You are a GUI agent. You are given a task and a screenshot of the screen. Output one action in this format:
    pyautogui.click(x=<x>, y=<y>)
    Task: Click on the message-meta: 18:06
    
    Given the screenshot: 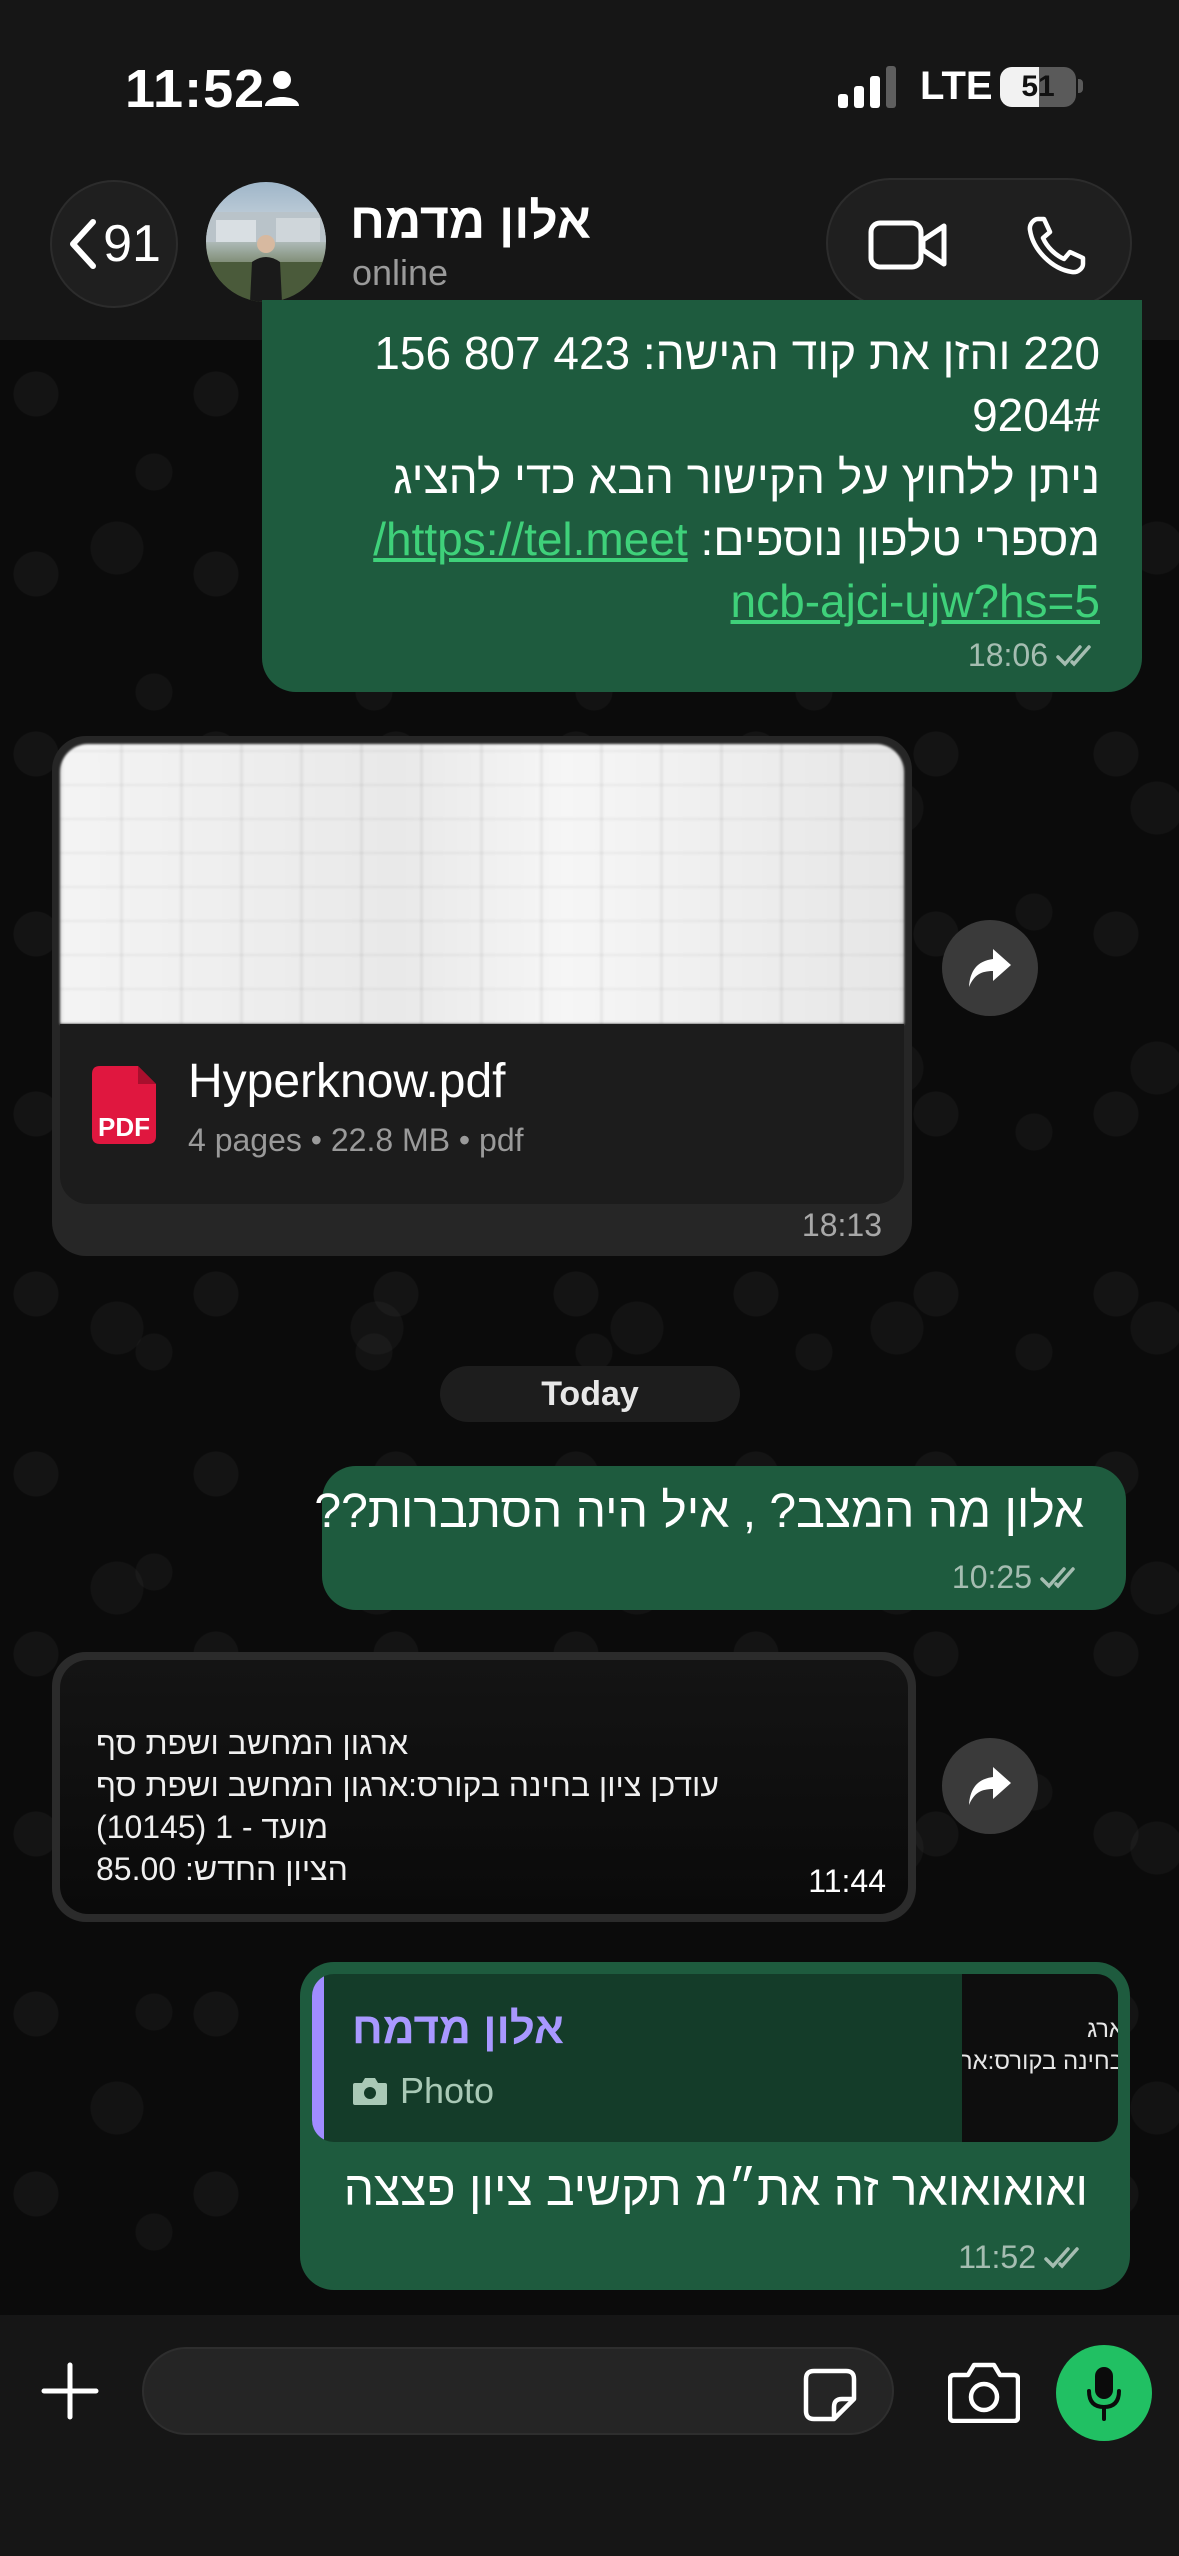 What is the action you would take?
    pyautogui.click(x=1034, y=655)
    